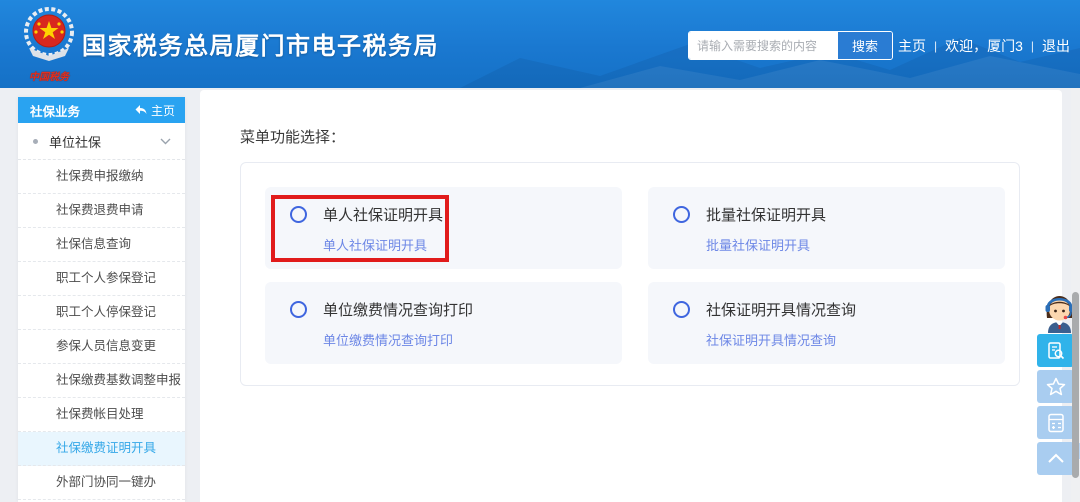 The image size is (1080, 502). I want to click on card-link: 单人社保证明开具, so click(375, 244).